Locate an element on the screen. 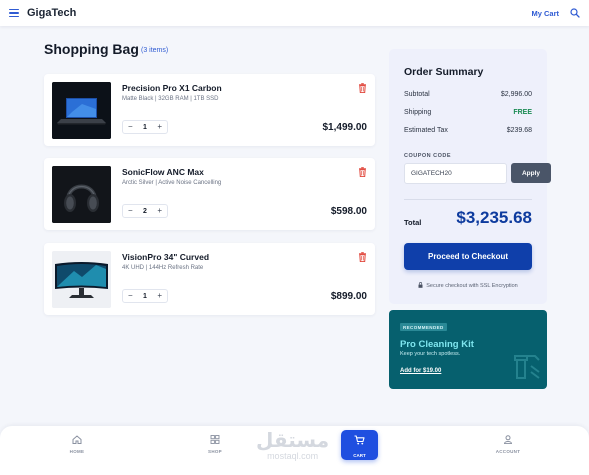 The width and height of the screenshot is (589, 475). mostaql-watermark: مستقل mostaql.com is located at coordinates (292, 445).